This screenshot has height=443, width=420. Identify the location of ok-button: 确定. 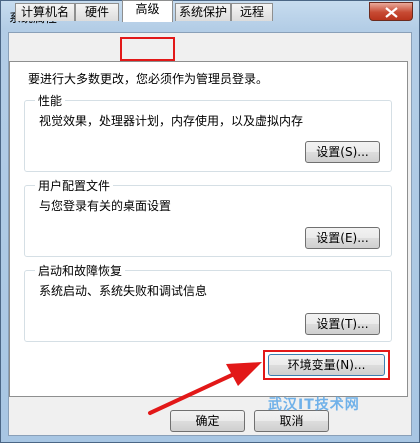
(207, 421).